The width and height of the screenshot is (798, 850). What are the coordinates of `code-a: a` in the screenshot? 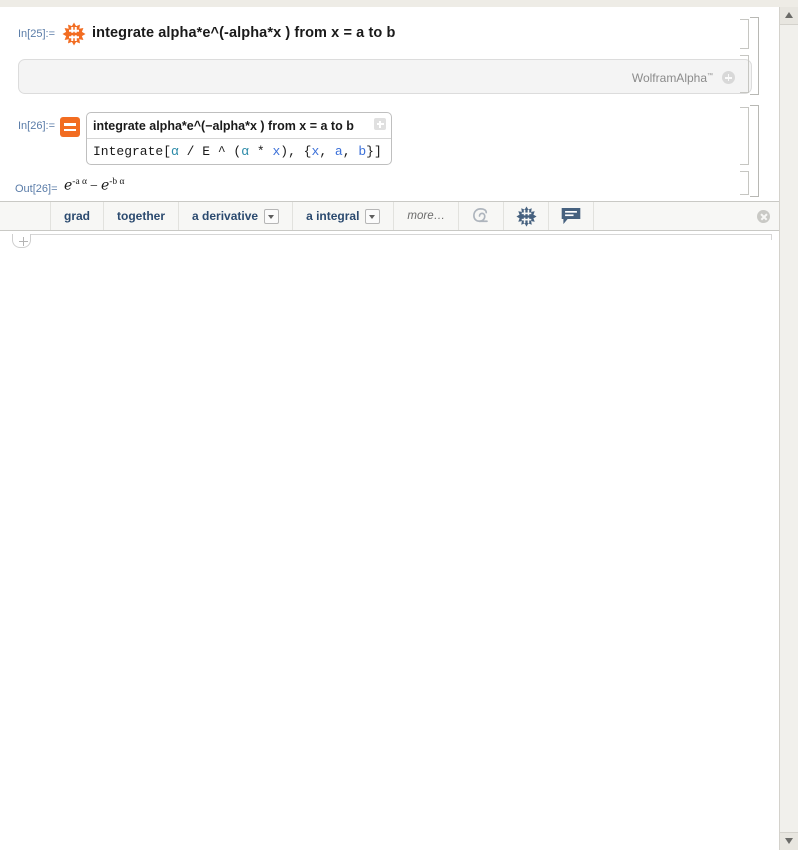 It's located at (338, 151).